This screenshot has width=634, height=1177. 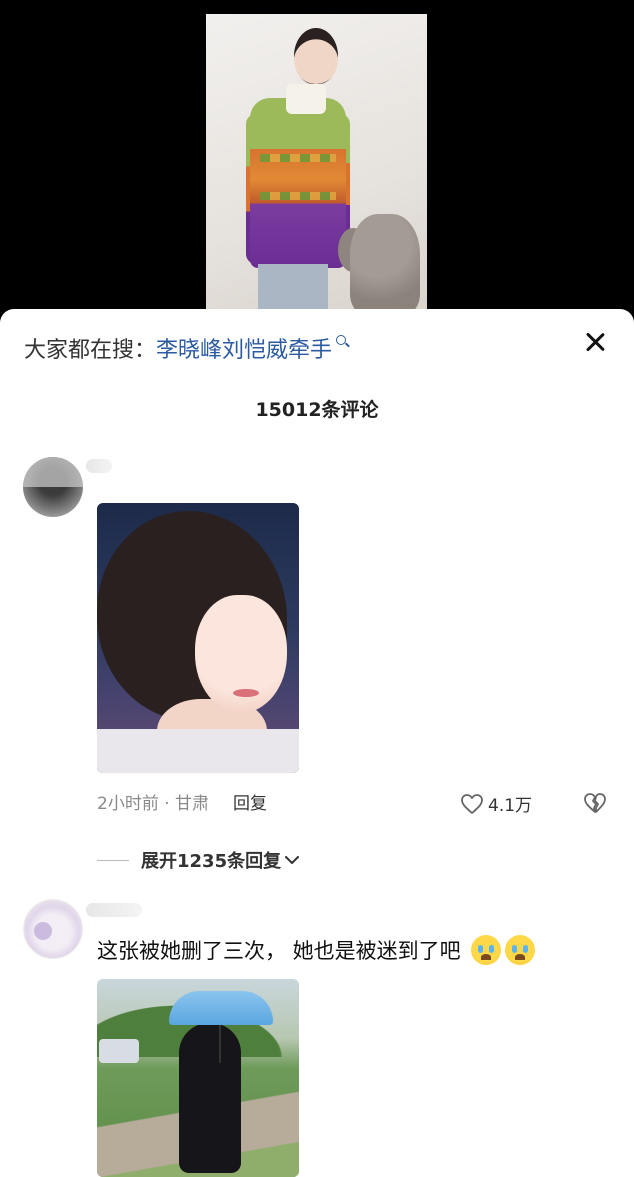 I want to click on video-frame, so click(x=316, y=164).